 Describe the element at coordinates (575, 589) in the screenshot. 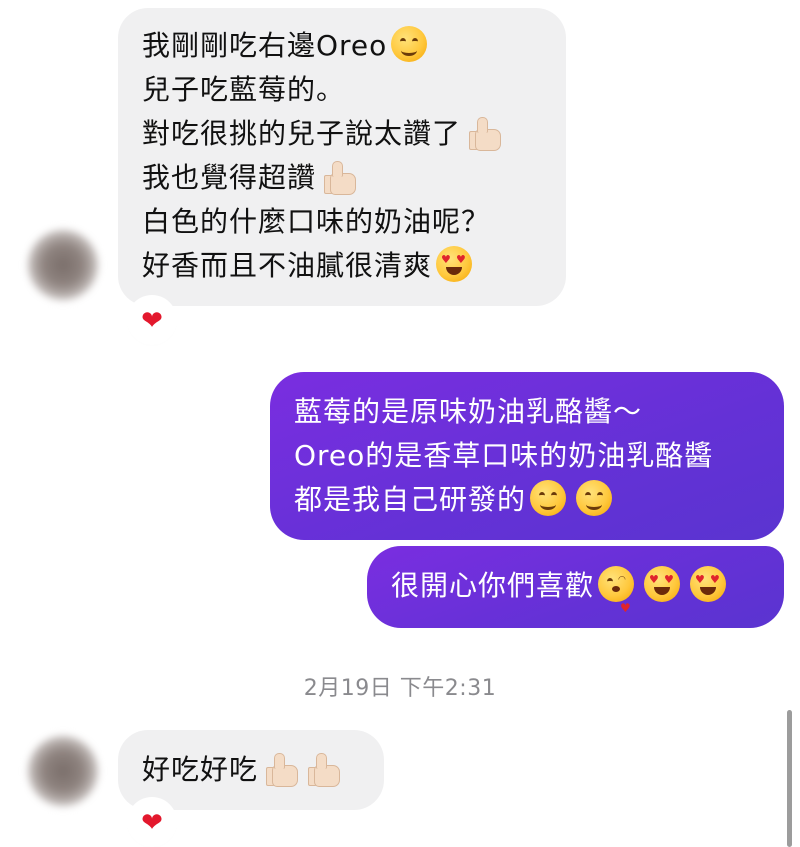

I see `message-line: 很開心你們喜歡 ◠ ♥ ♥ ♥ ♥ ♥` at that location.